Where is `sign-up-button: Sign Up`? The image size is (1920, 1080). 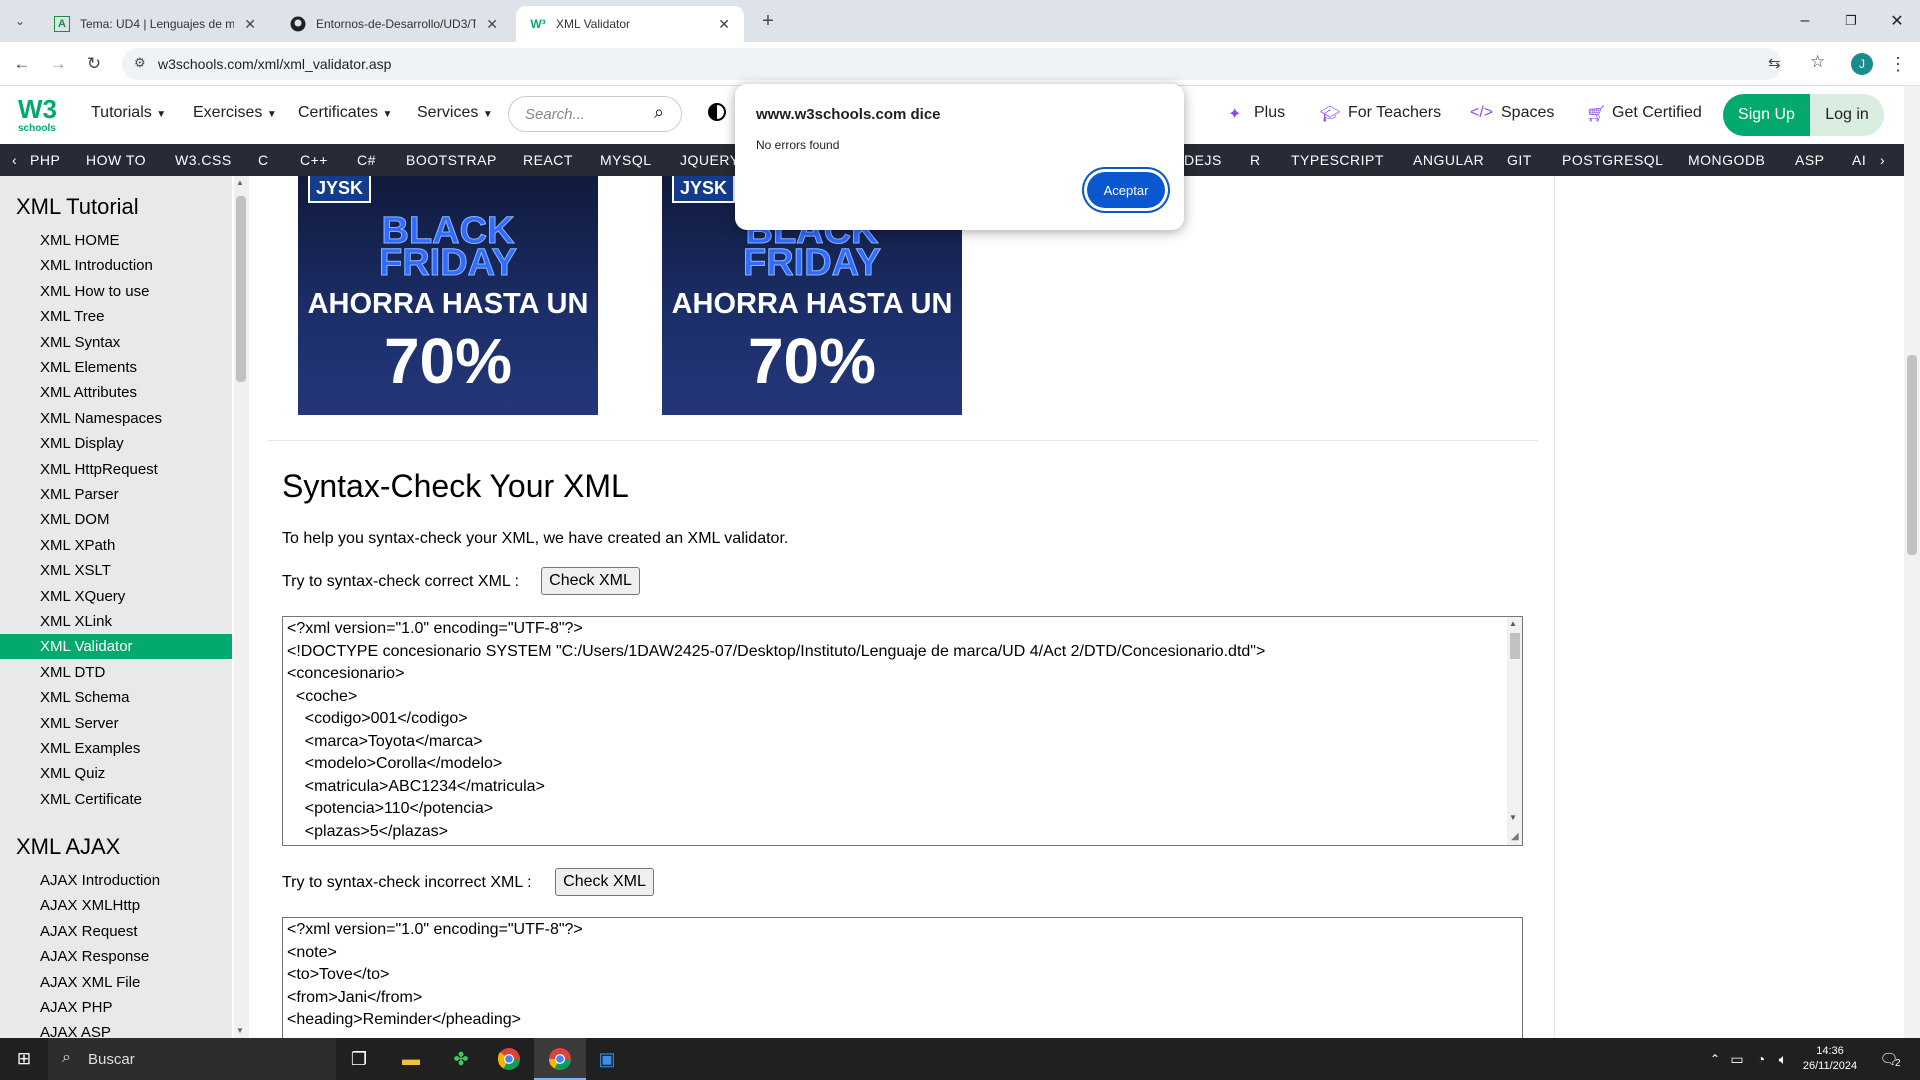
sign-up-button: Sign Up is located at coordinates (1766, 115).